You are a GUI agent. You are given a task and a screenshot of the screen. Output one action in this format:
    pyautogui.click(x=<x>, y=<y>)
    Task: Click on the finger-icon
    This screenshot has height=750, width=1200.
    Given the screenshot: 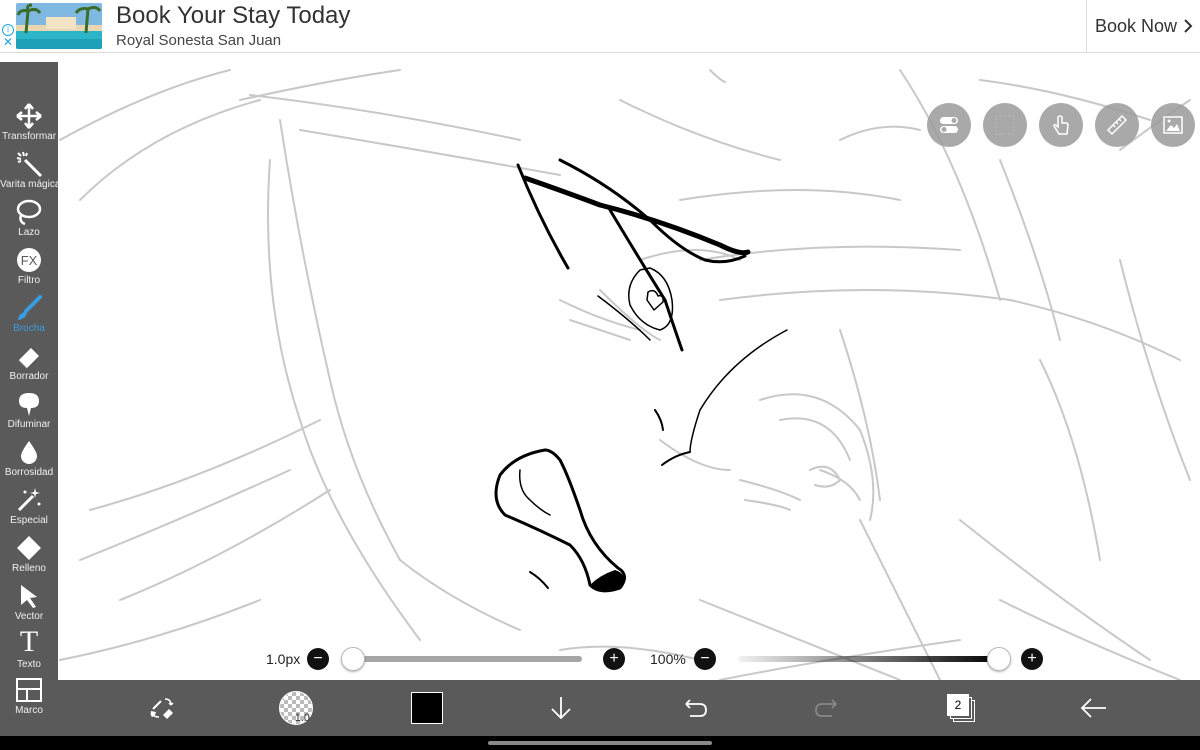 What is the action you would take?
    pyautogui.click(x=1061, y=125)
    